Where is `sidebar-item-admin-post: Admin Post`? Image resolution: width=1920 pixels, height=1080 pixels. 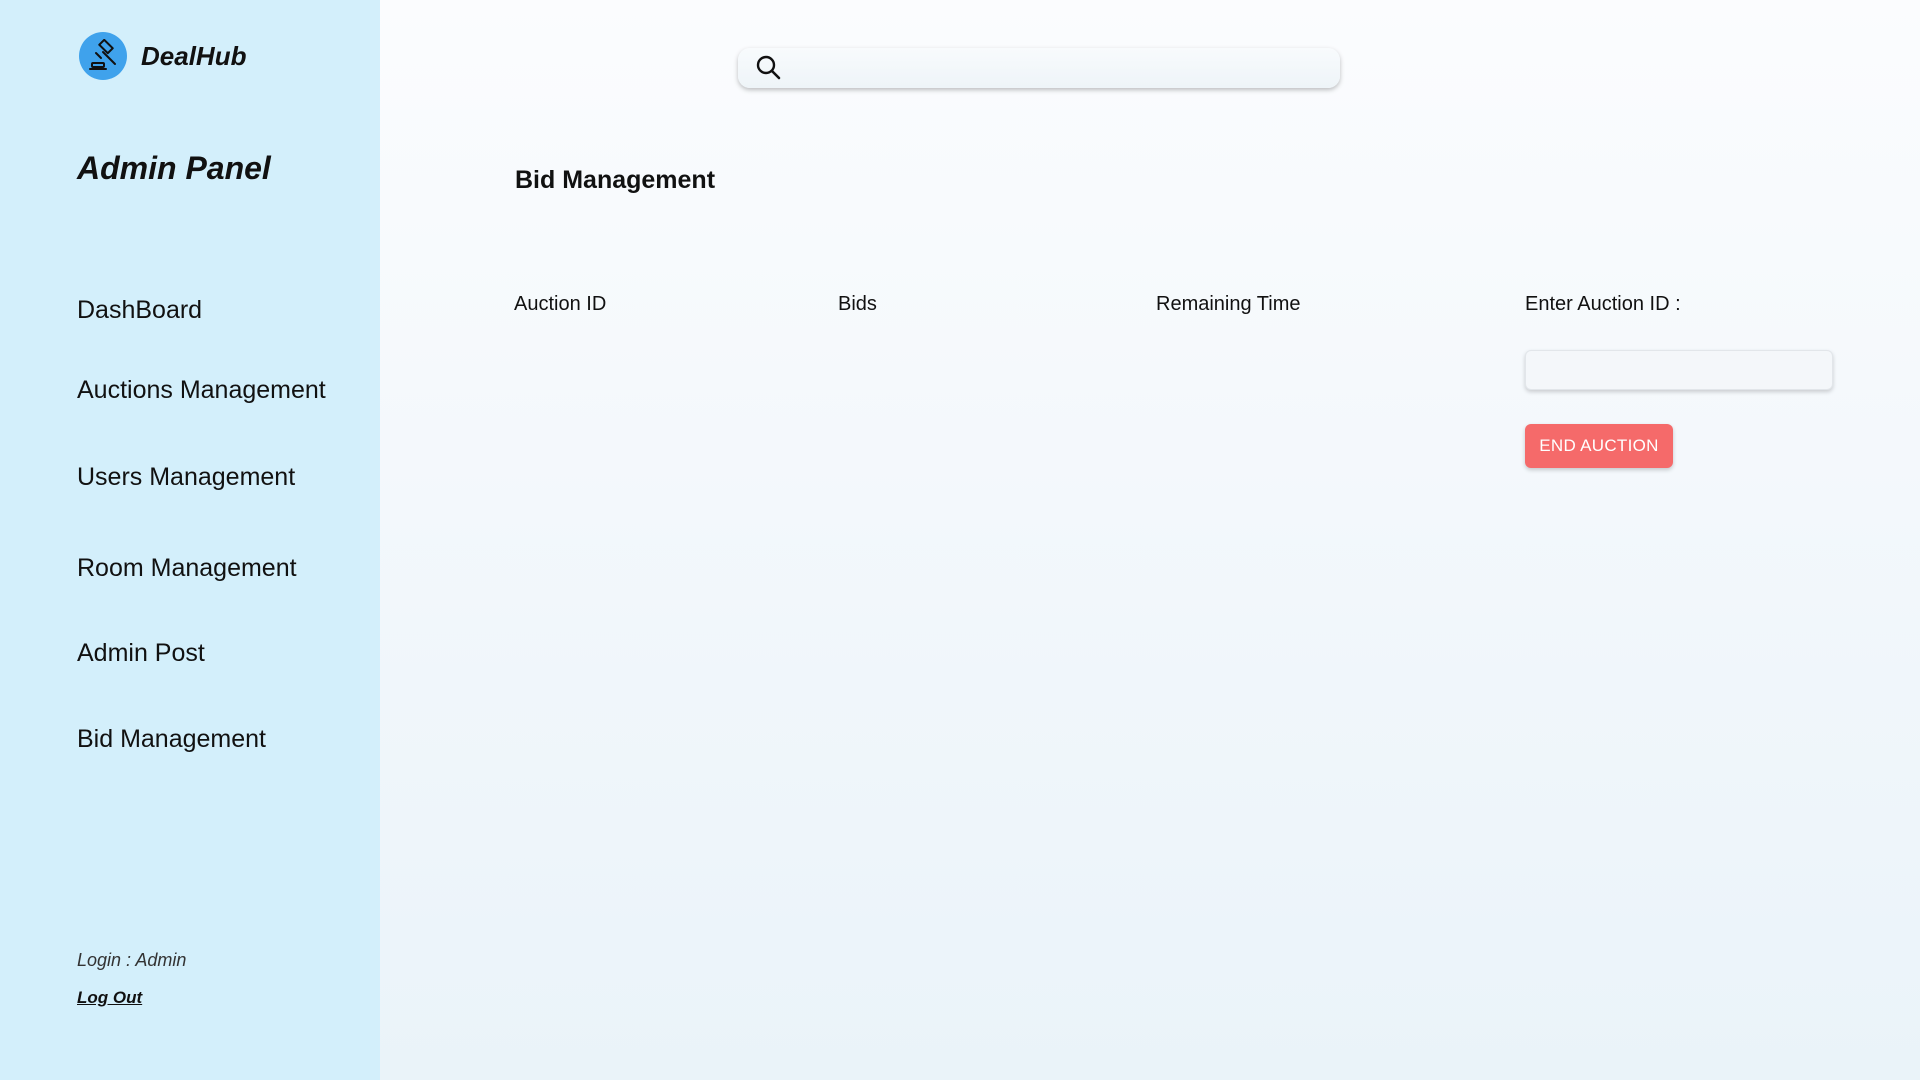
sidebar-item-admin-post: Admin Post is located at coordinates (141, 653).